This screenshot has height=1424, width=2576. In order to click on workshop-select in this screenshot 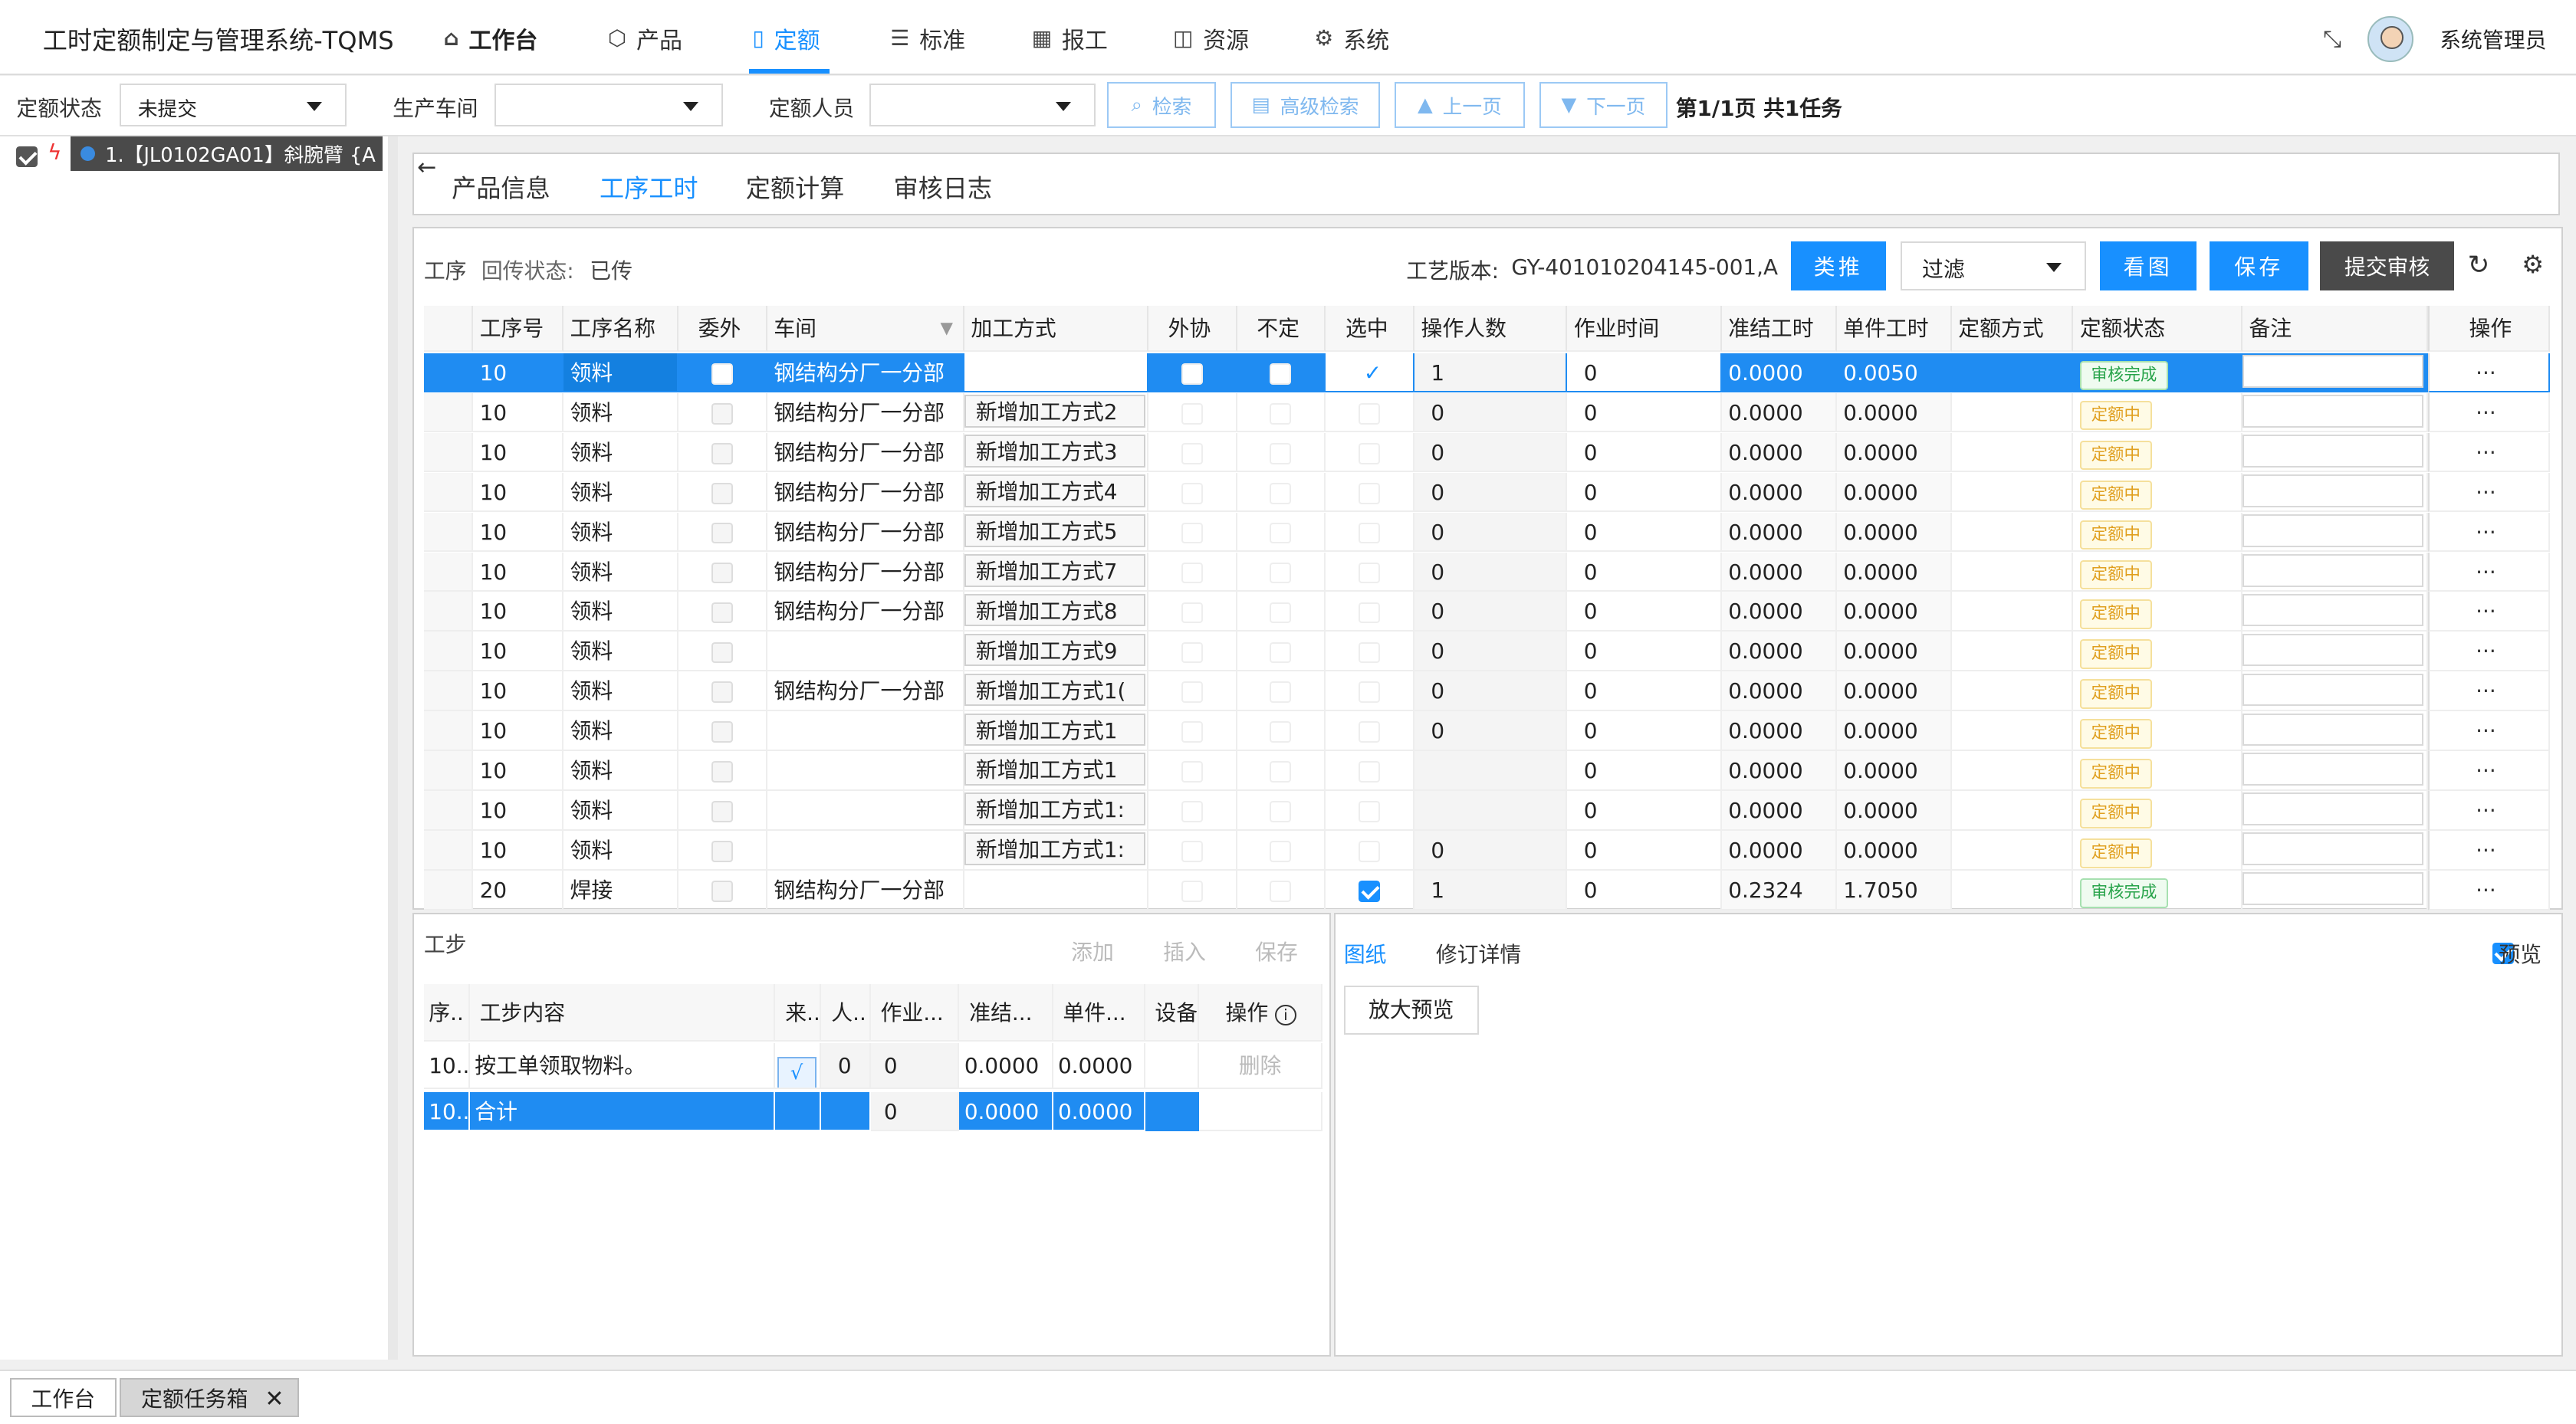, I will do `click(609, 105)`.